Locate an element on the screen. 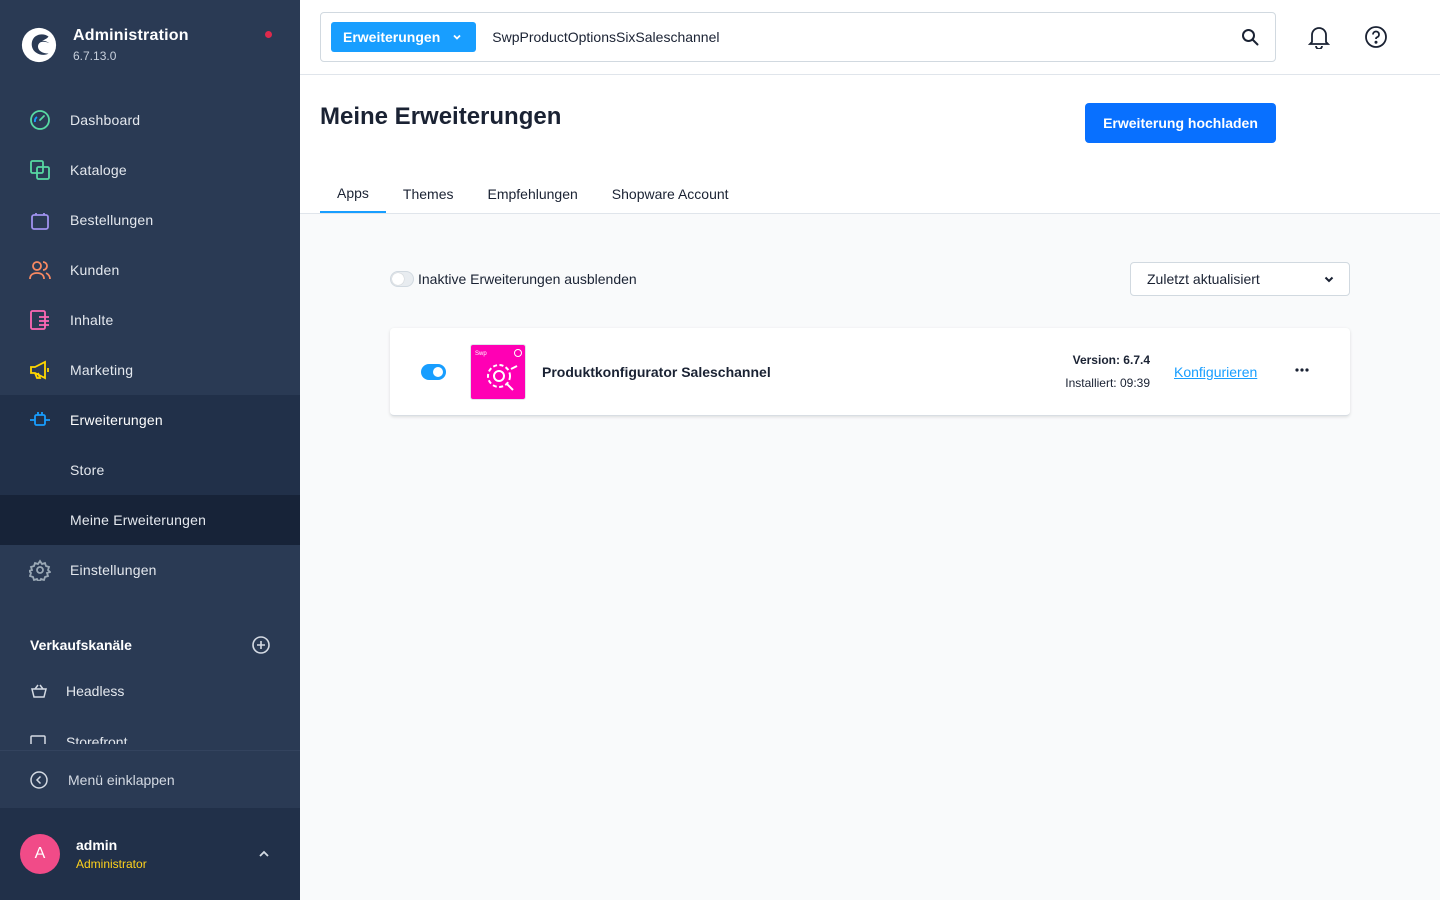 This screenshot has height=900, width=1440. nav-label: Inhalte is located at coordinates (92, 320).